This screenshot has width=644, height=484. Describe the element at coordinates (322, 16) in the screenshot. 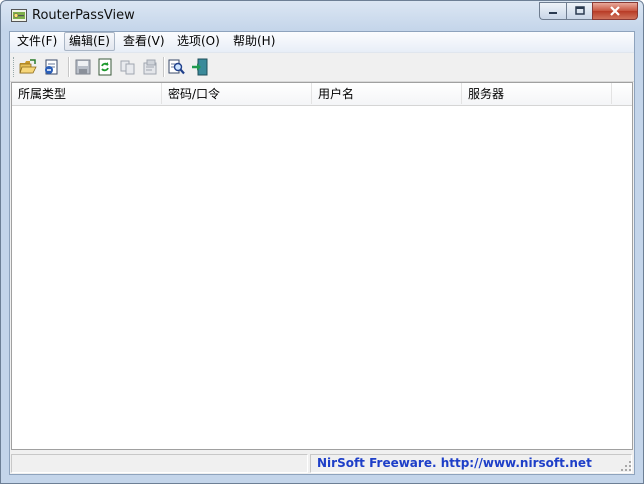

I see `title-bar: RouterPassView` at that location.